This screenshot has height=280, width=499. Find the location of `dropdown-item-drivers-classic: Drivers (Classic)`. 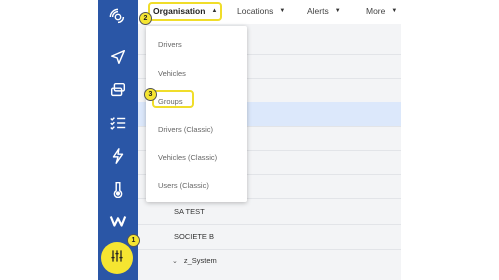

dropdown-item-drivers-classic: Drivers (Classic) is located at coordinates (185, 129).